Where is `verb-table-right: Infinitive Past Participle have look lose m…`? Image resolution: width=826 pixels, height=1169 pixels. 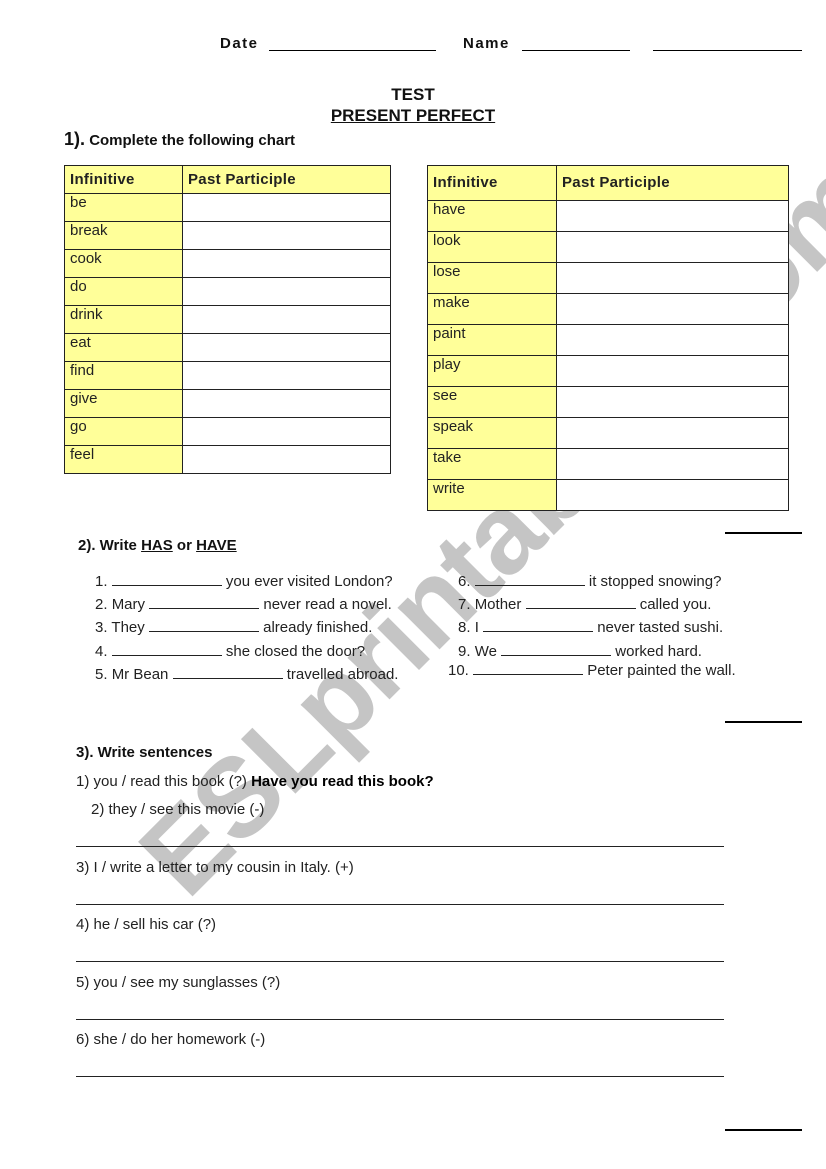
verb-table-right: Infinitive Past Participle have look lose m… is located at coordinates (608, 338).